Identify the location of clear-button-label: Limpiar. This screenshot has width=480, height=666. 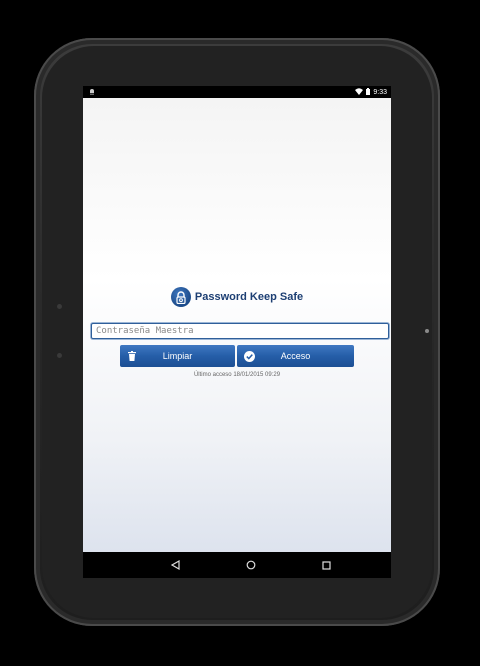
(177, 356).